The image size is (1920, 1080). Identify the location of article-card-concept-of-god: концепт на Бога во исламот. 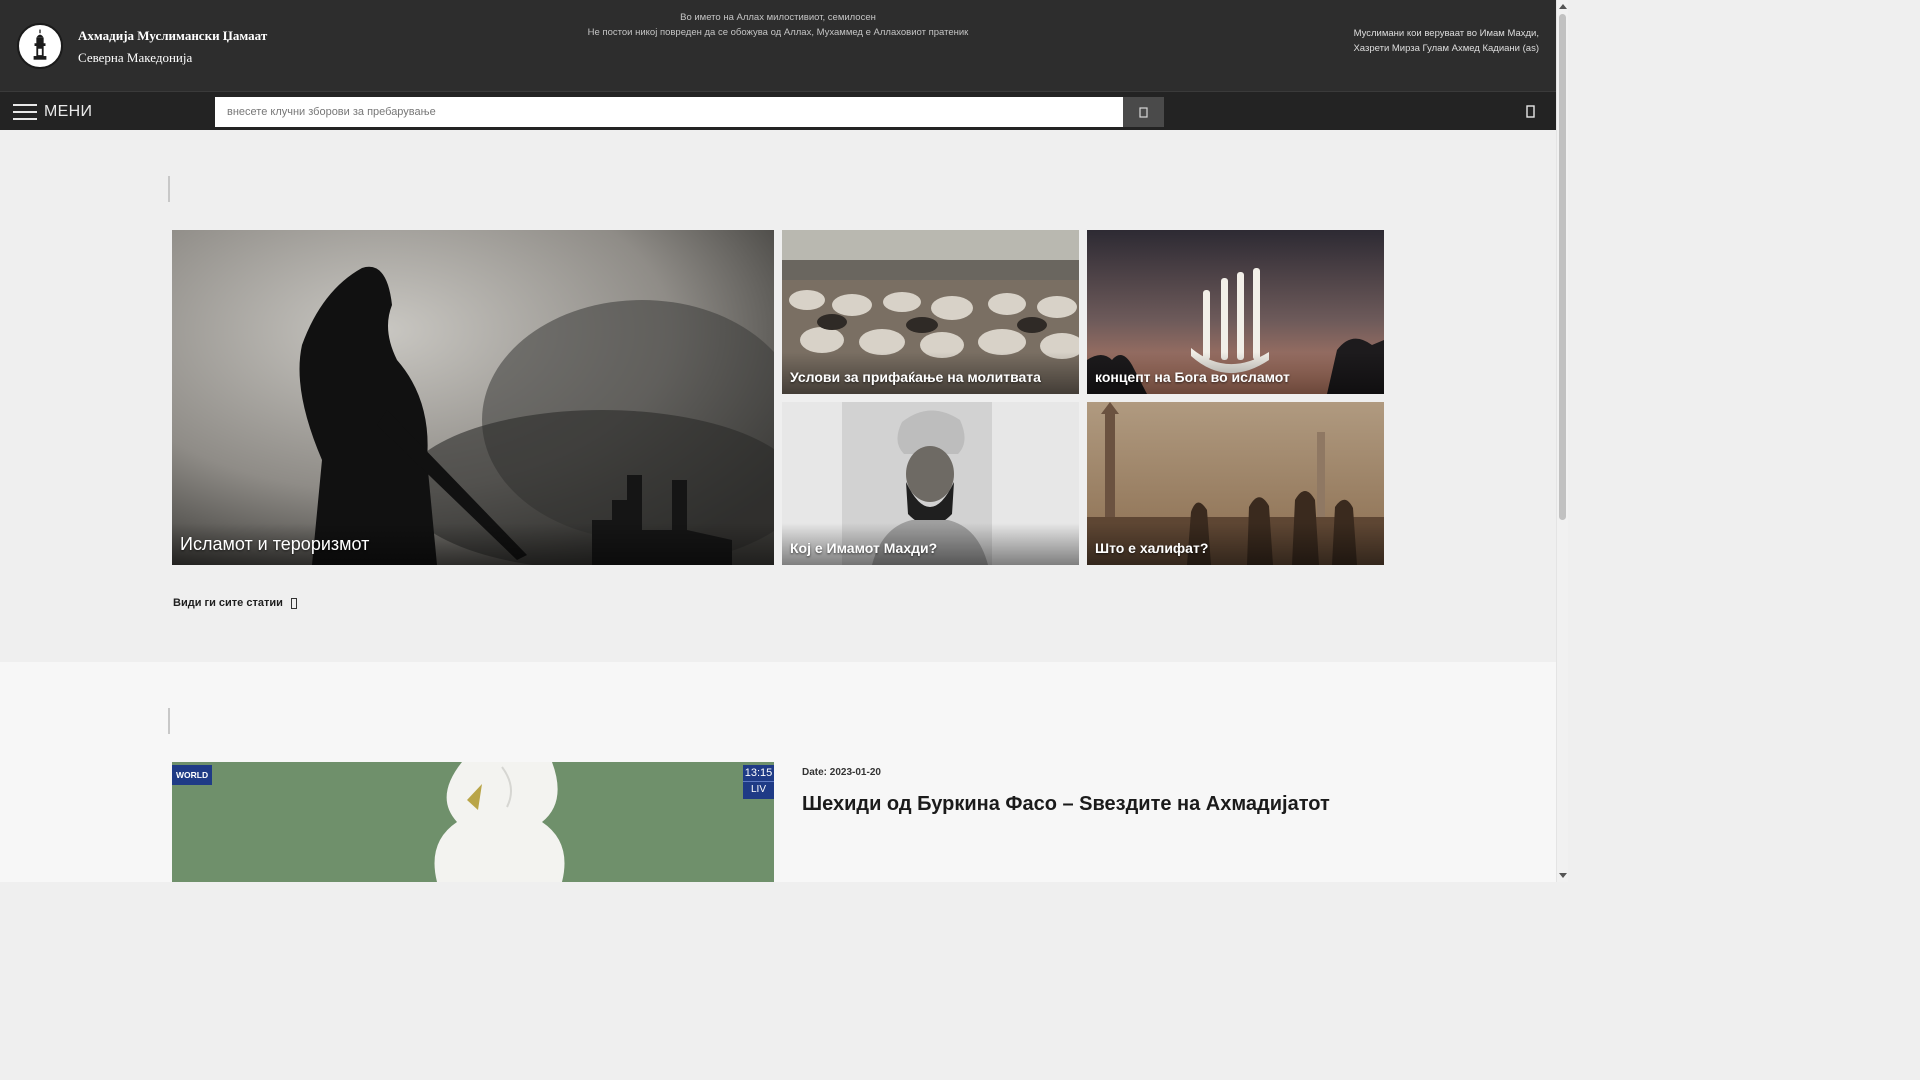
(1235, 312).